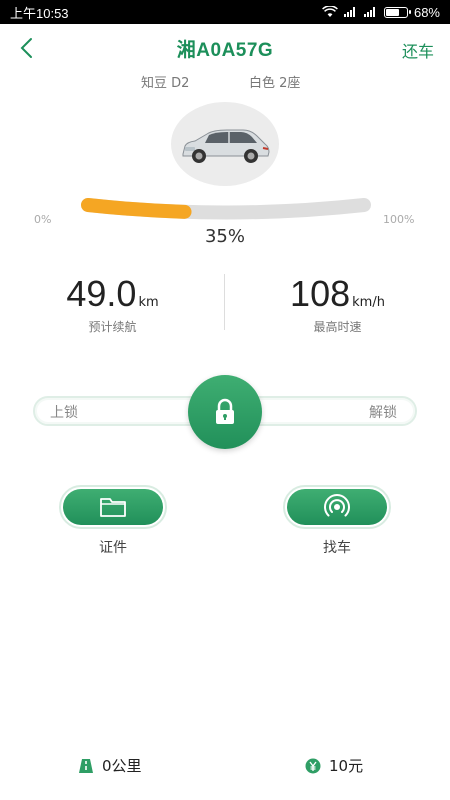 The image size is (450, 800). I want to click on car-color-seats: 白色 2座, so click(275, 83).